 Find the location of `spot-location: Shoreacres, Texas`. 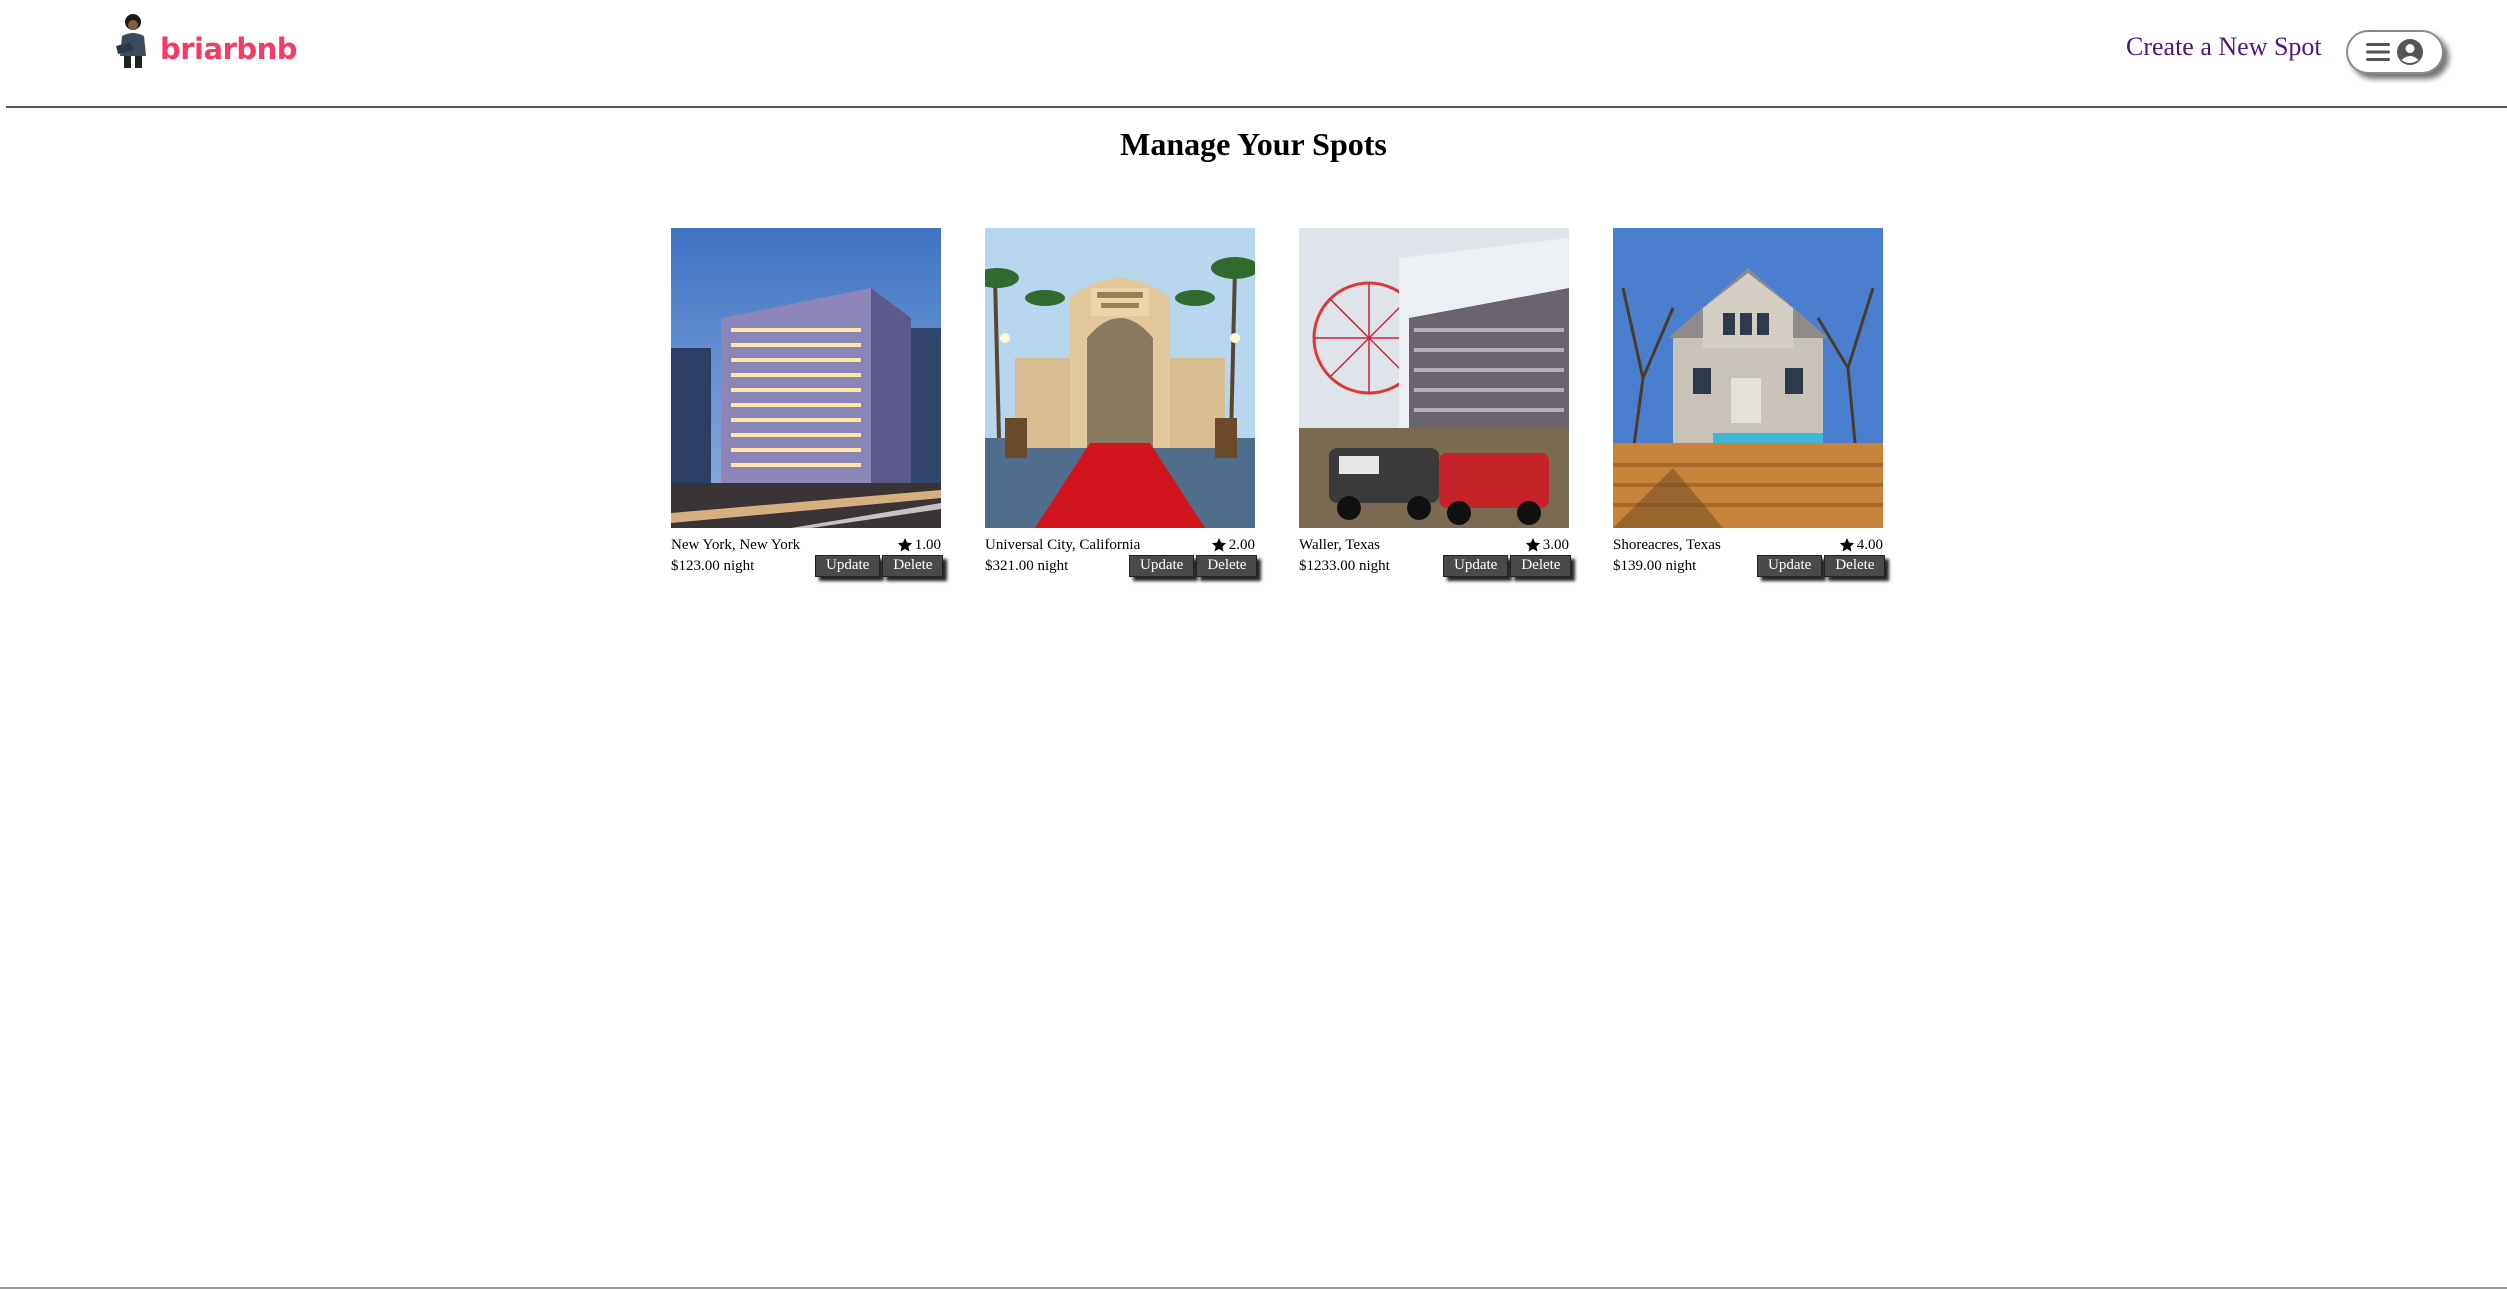

spot-location: Shoreacres, Texas is located at coordinates (1667, 544).